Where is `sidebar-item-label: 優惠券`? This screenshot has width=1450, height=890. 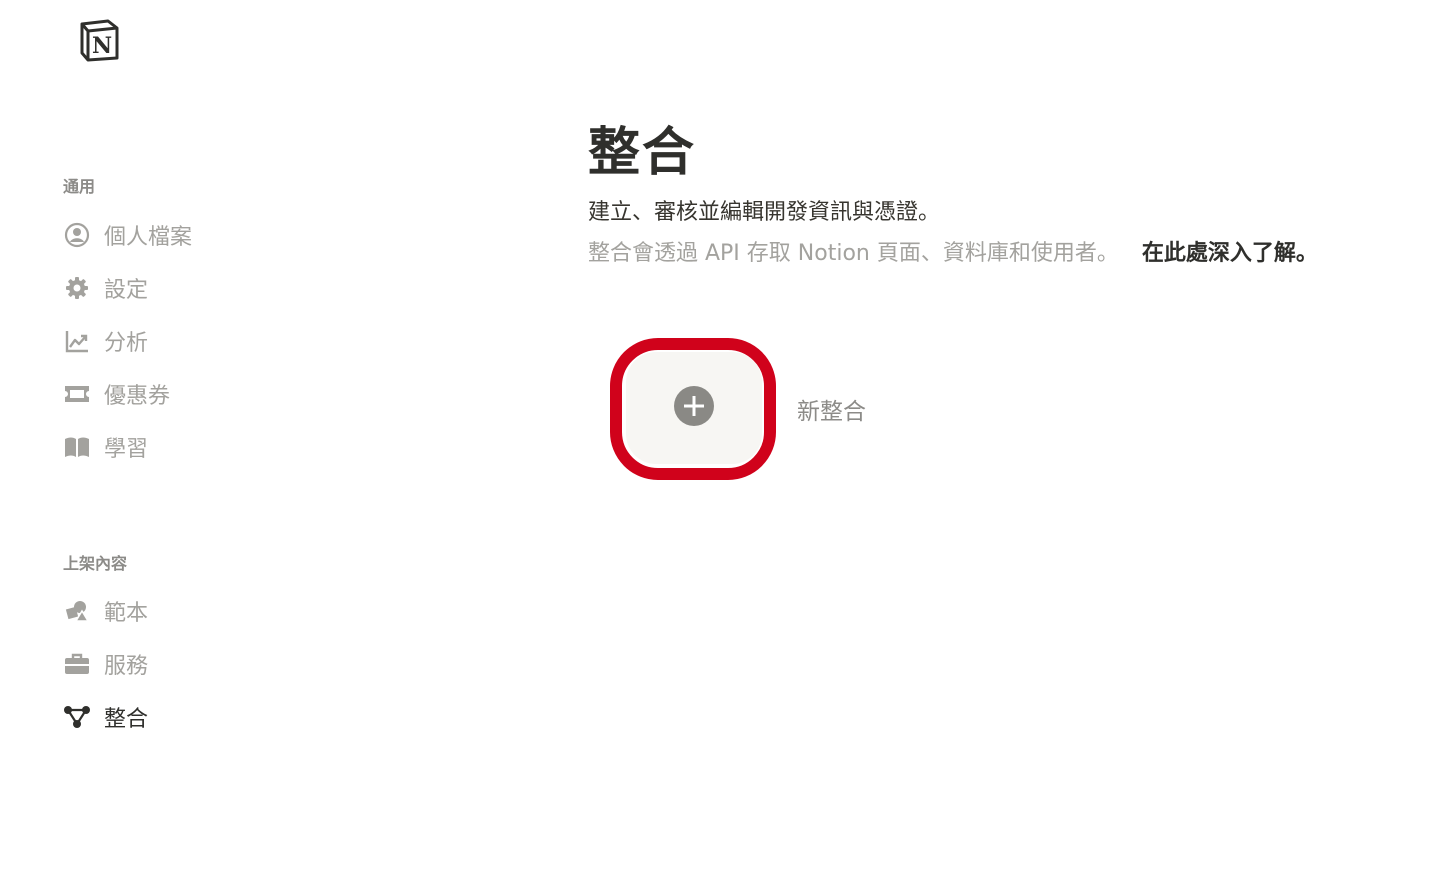
sidebar-item-label: 優惠券 is located at coordinates (137, 396).